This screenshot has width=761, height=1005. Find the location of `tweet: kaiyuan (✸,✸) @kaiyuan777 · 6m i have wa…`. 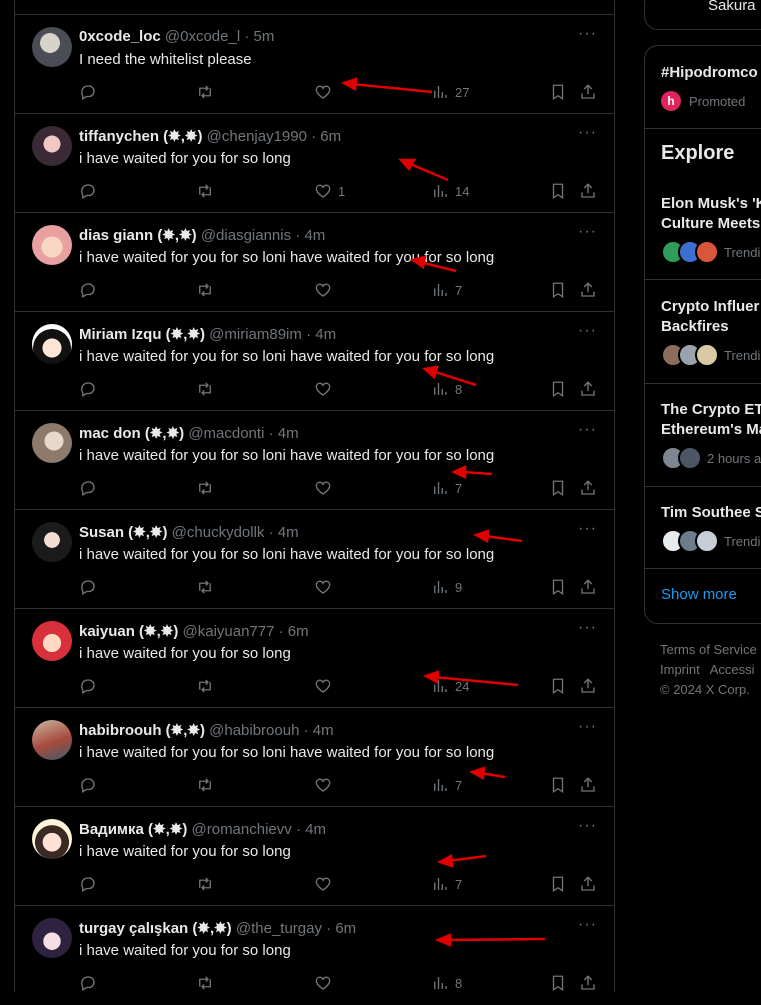

tweet: kaiyuan (✸,✸) @kaiyuan777 · 6m i have wa… is located at coordinates (314, 658).